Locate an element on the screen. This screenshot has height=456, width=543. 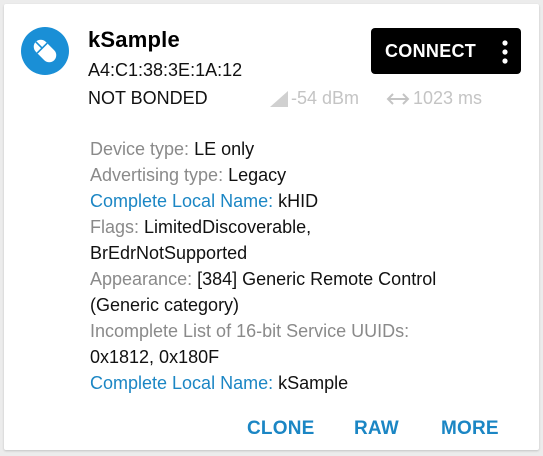
advertising-type-row: Advertising type: Legacy is located at coordinates (263, 175).